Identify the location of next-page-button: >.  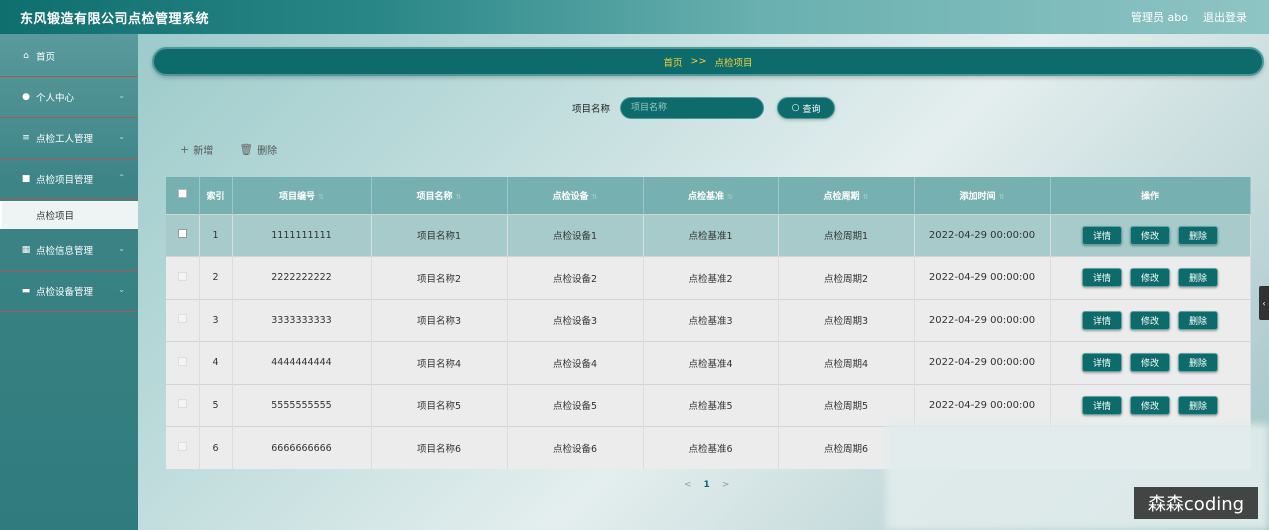
(726, 485).